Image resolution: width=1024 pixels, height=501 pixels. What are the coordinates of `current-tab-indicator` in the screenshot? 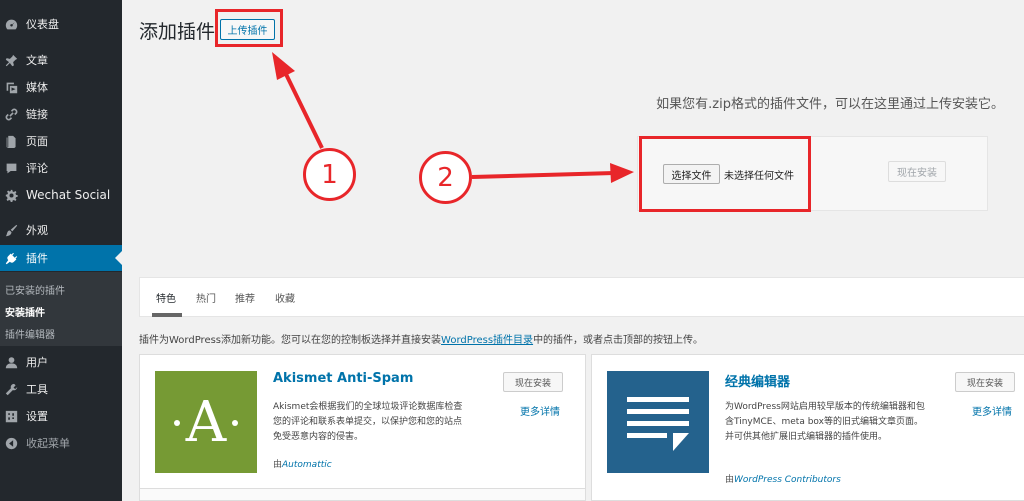 It's located at (167, 315).